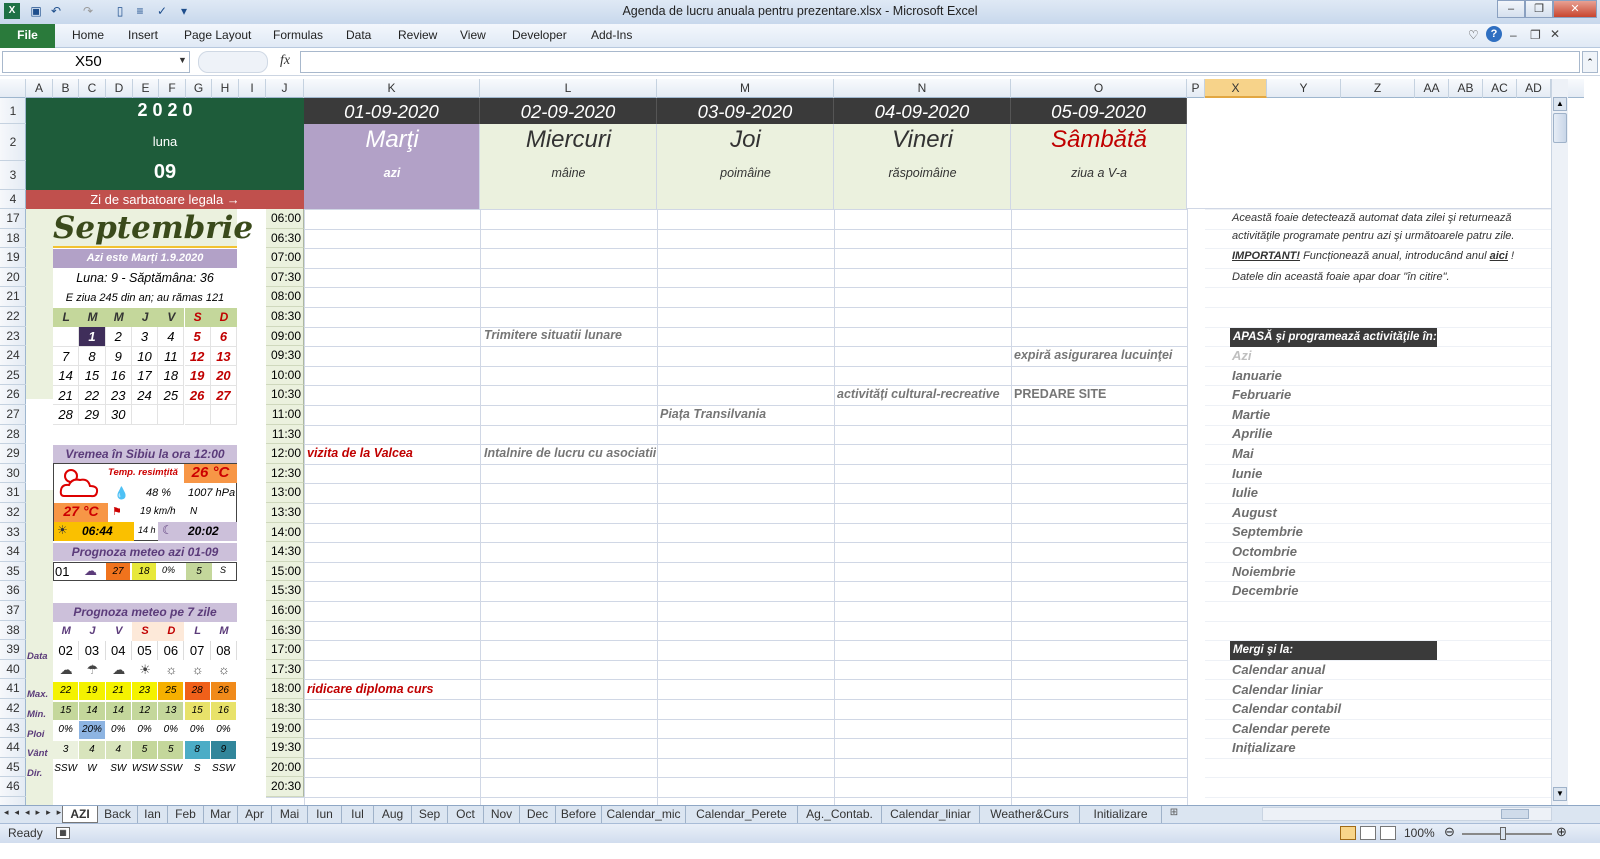 Image resolution: width=1600 pixels, height=859 pixels. I want to click on row-header: 42, so click(13, 709).